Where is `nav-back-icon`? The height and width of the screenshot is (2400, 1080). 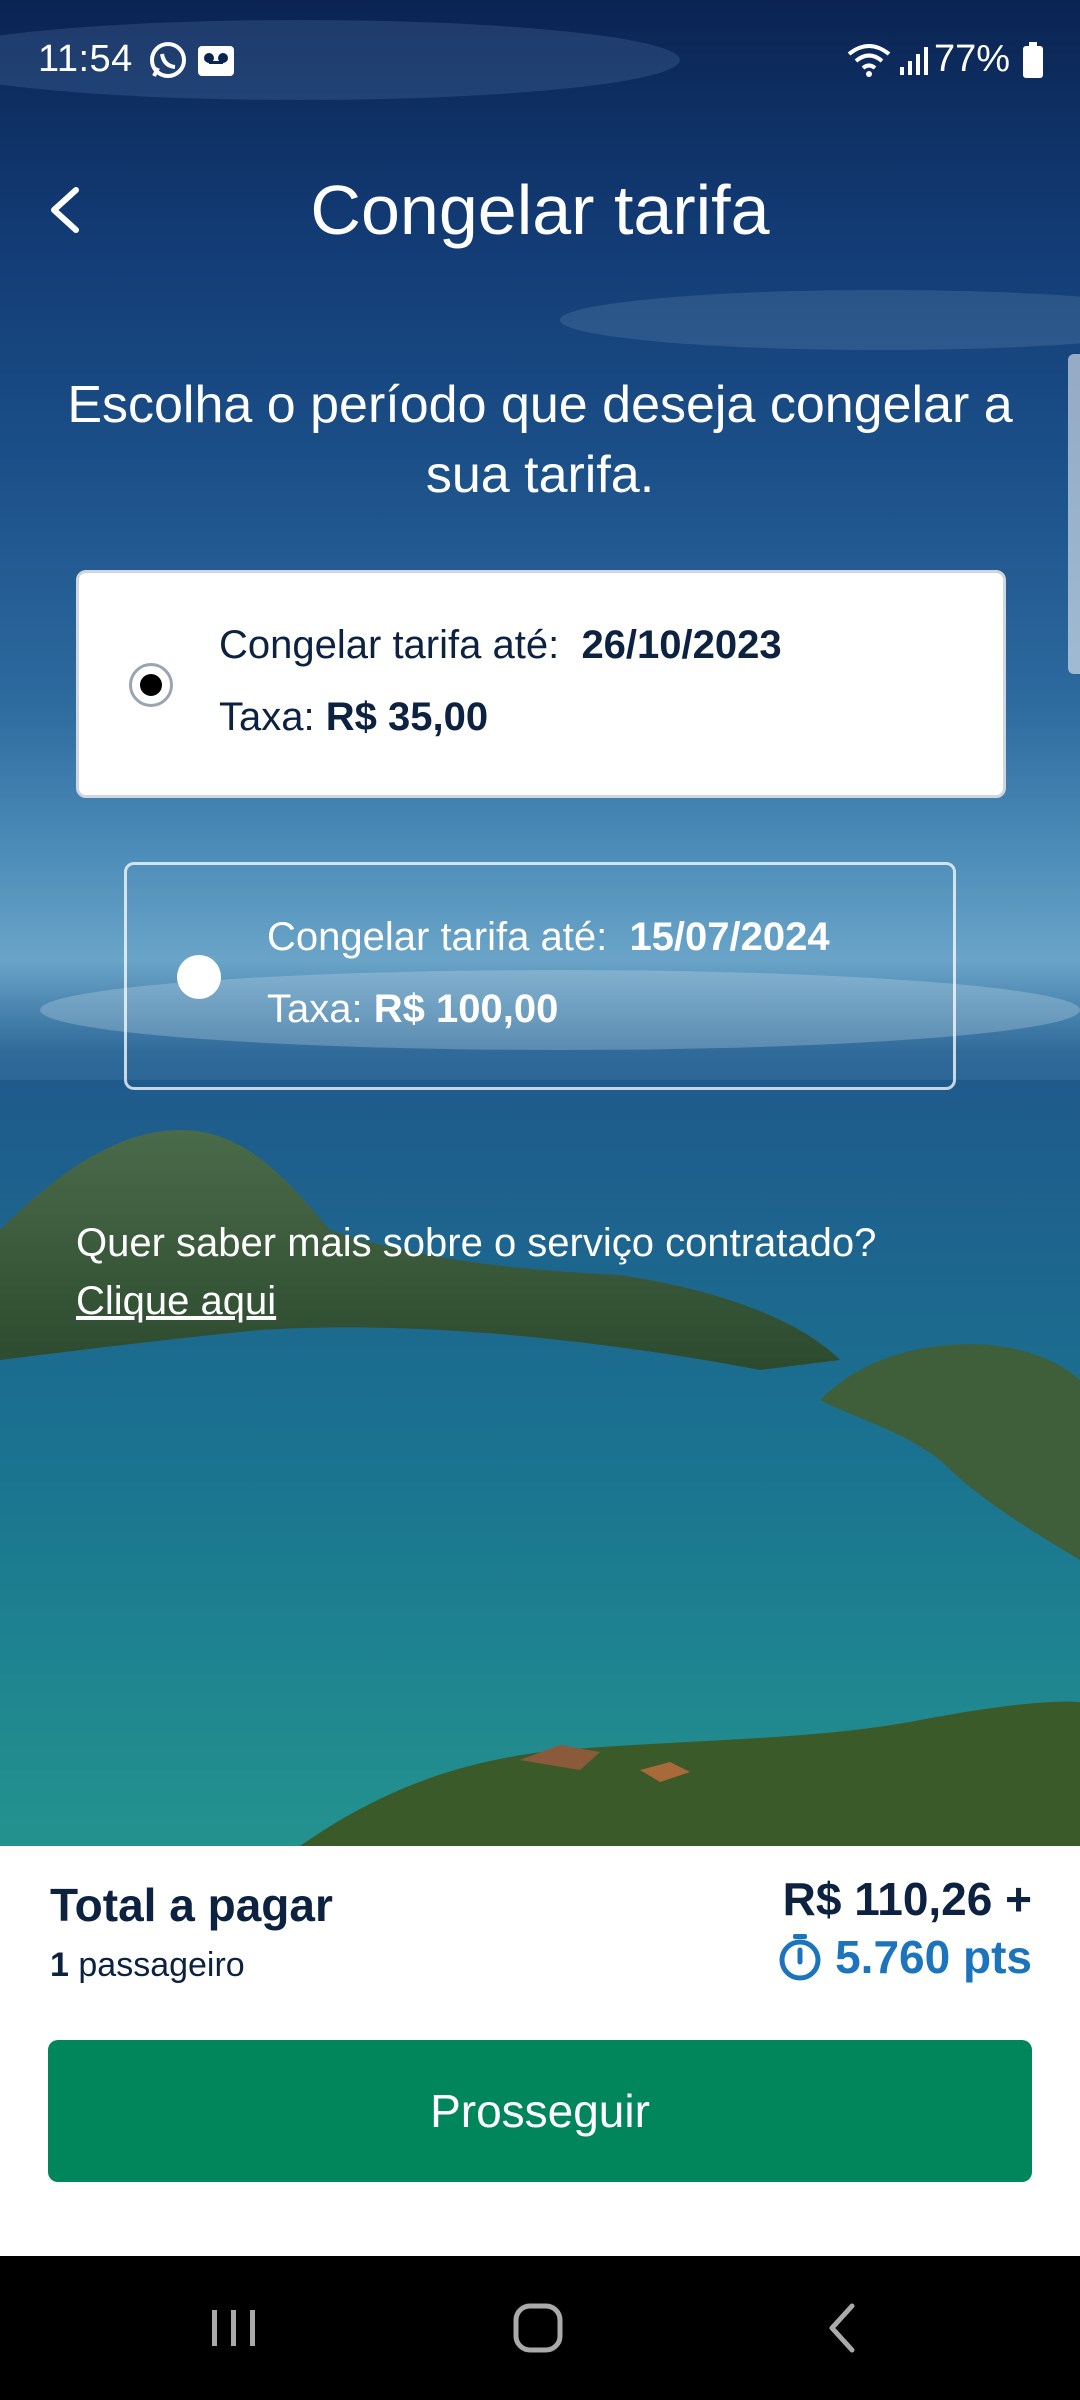
nav-back-icon is located at coordinates (842, 2328).